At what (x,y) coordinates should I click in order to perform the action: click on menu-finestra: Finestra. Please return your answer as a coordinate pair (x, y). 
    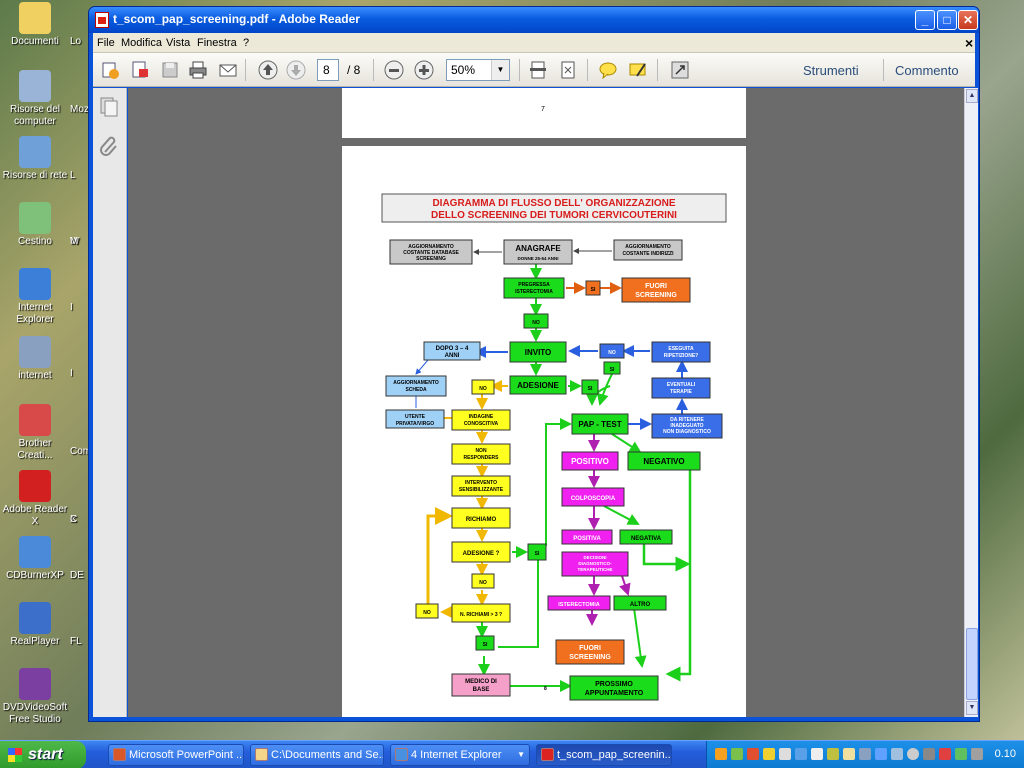
    Looking at the image, I should click on (217, 43).